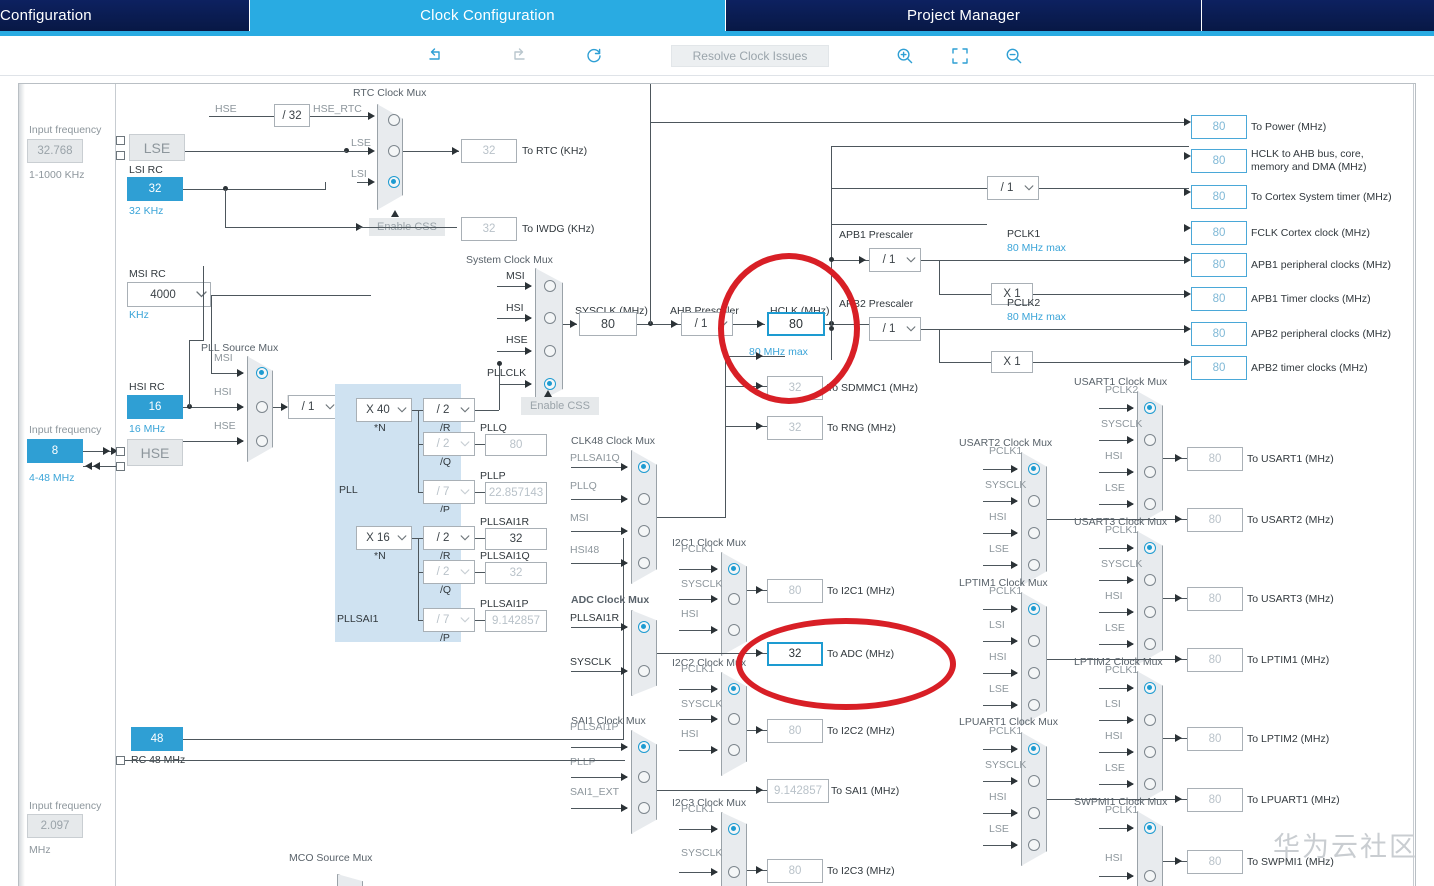 The image size is (1434, 886). Describe the element at coordinates (55, 151) in the screenshot. I see `lse-input-frequency-field: 32.768` at that location.